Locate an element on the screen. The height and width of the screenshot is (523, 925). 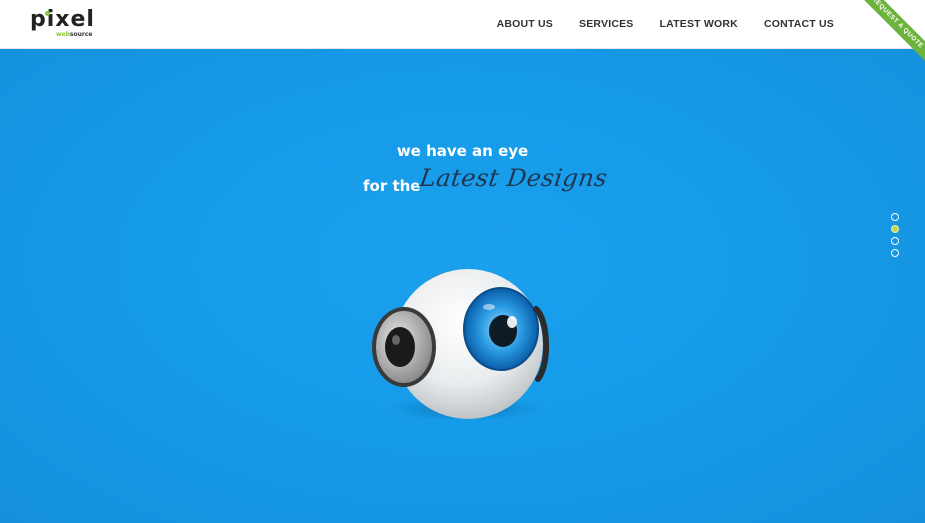
request-quote-ribbon: REQUEST A QUOTE is located at coordinates (890, 35).